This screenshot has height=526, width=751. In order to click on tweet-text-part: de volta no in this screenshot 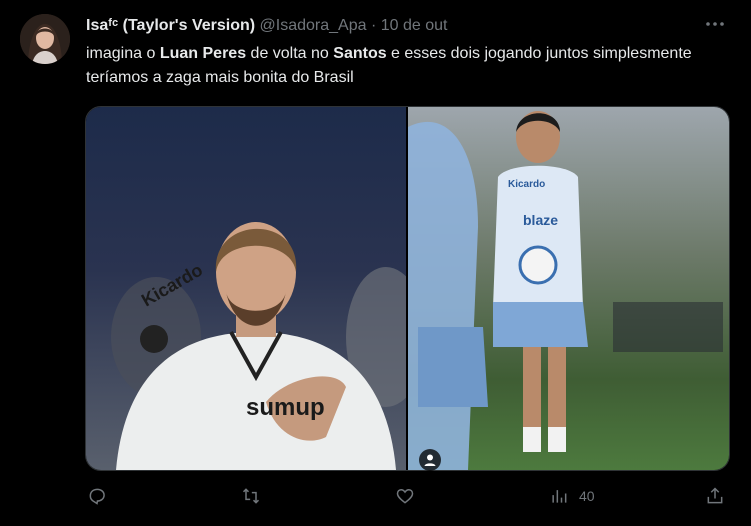, I will do `click(290, 53)`.